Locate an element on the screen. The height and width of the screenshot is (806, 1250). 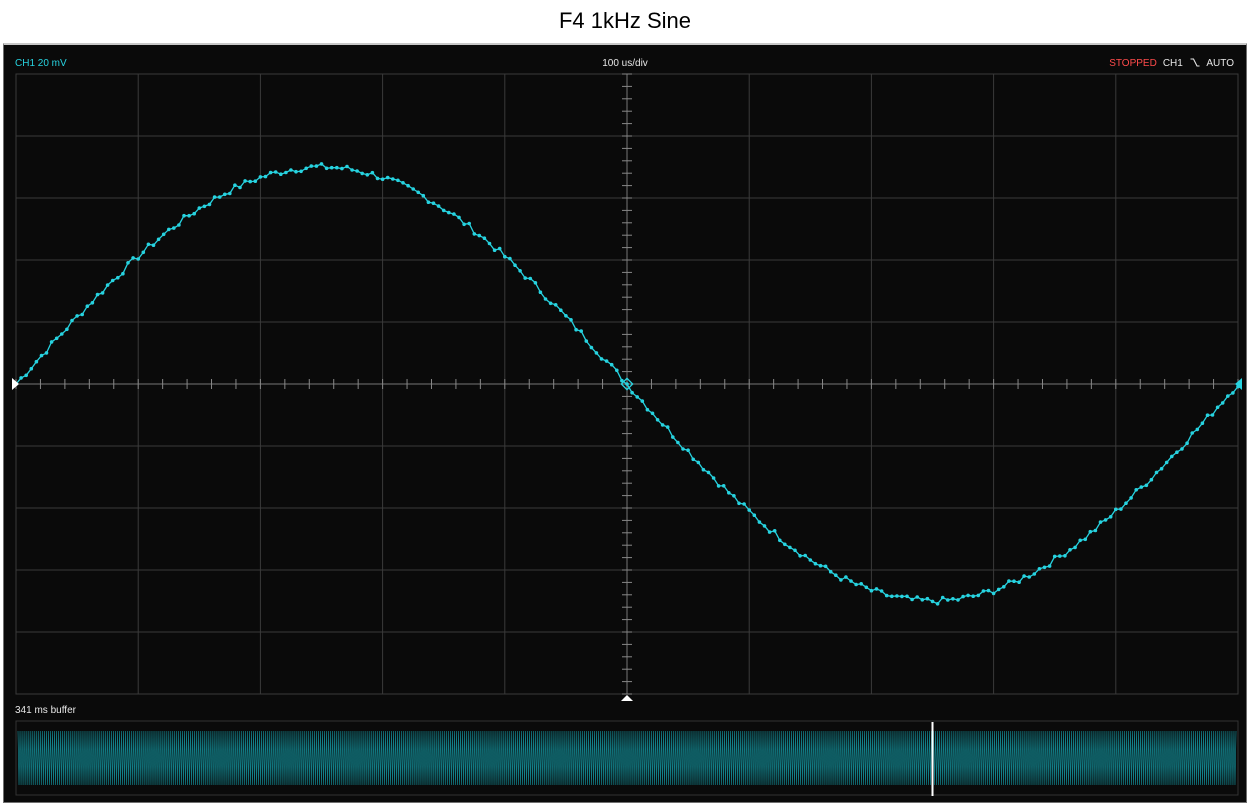
trigger-position-marker is located at coordinates (627, 698).